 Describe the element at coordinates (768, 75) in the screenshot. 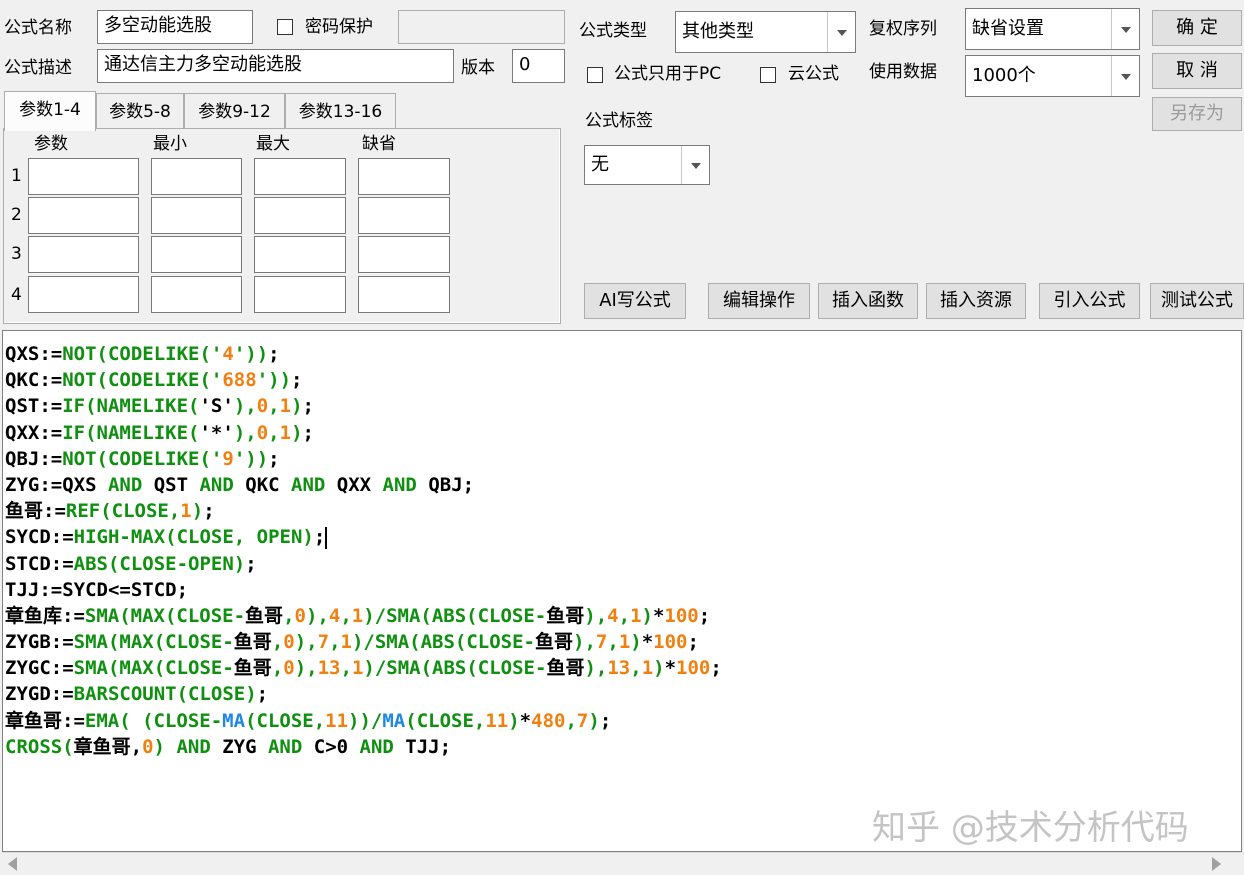

I see `cloud-checkbox` at that location.